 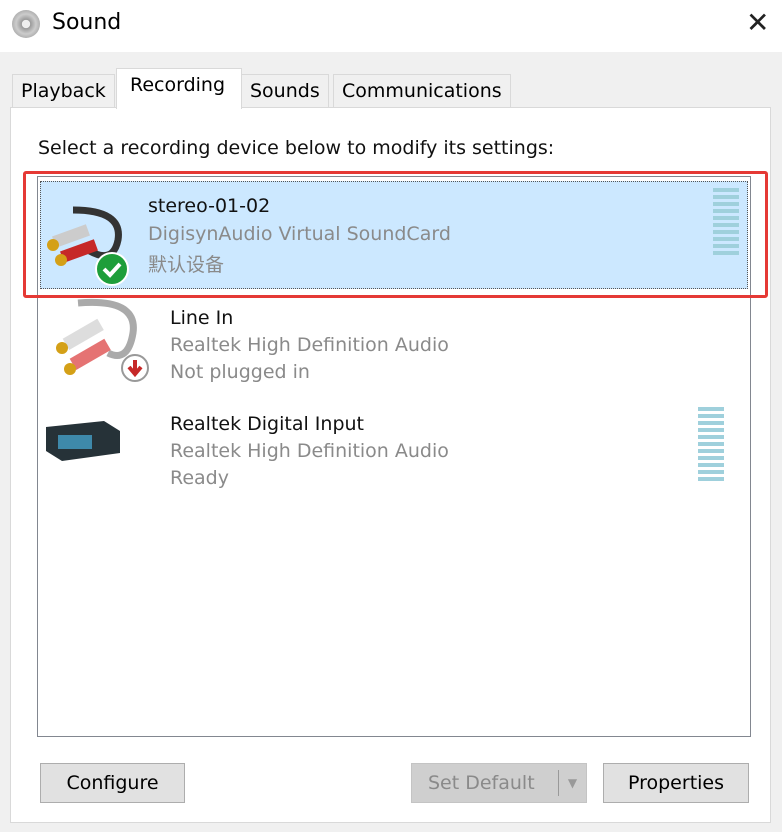 I want to click on digital-receiver-icon, so click(x=83, y=441).